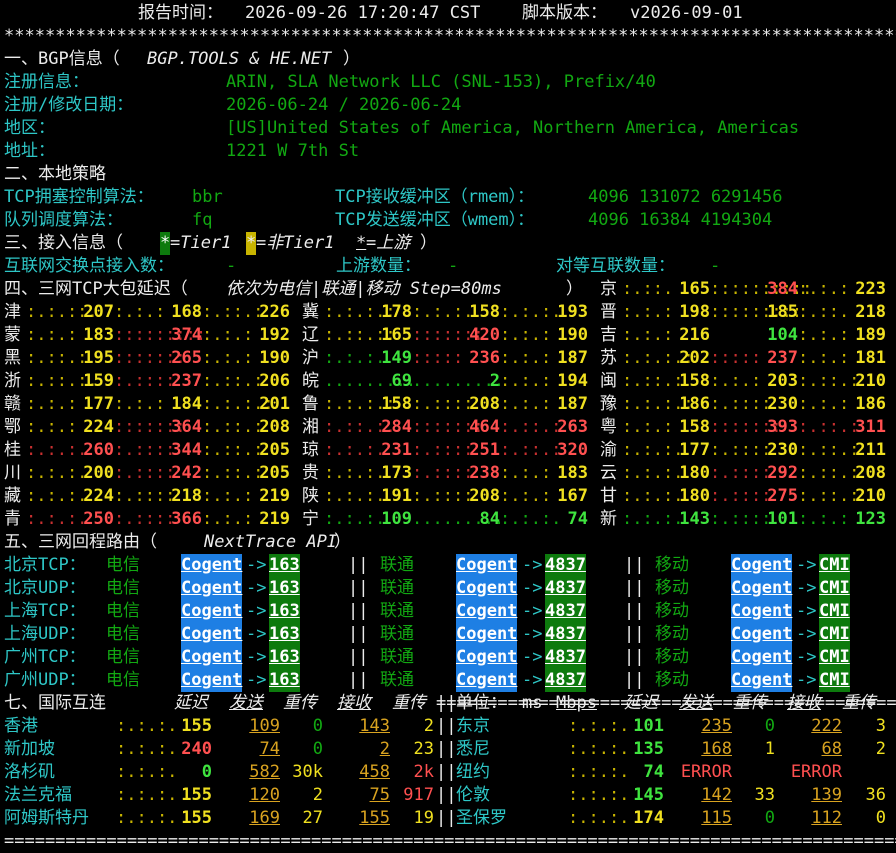 The height and width of the screenshot is (853, 896). I want to click on latency-value: 374, so click(186, 335).